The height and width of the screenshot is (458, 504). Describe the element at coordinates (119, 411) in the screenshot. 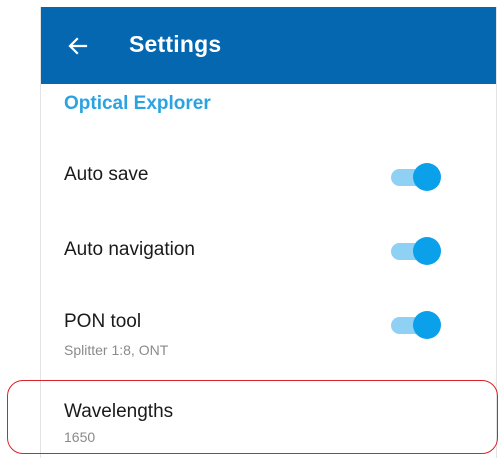

I see `wavelengths-label: Wavelengths` at that location.